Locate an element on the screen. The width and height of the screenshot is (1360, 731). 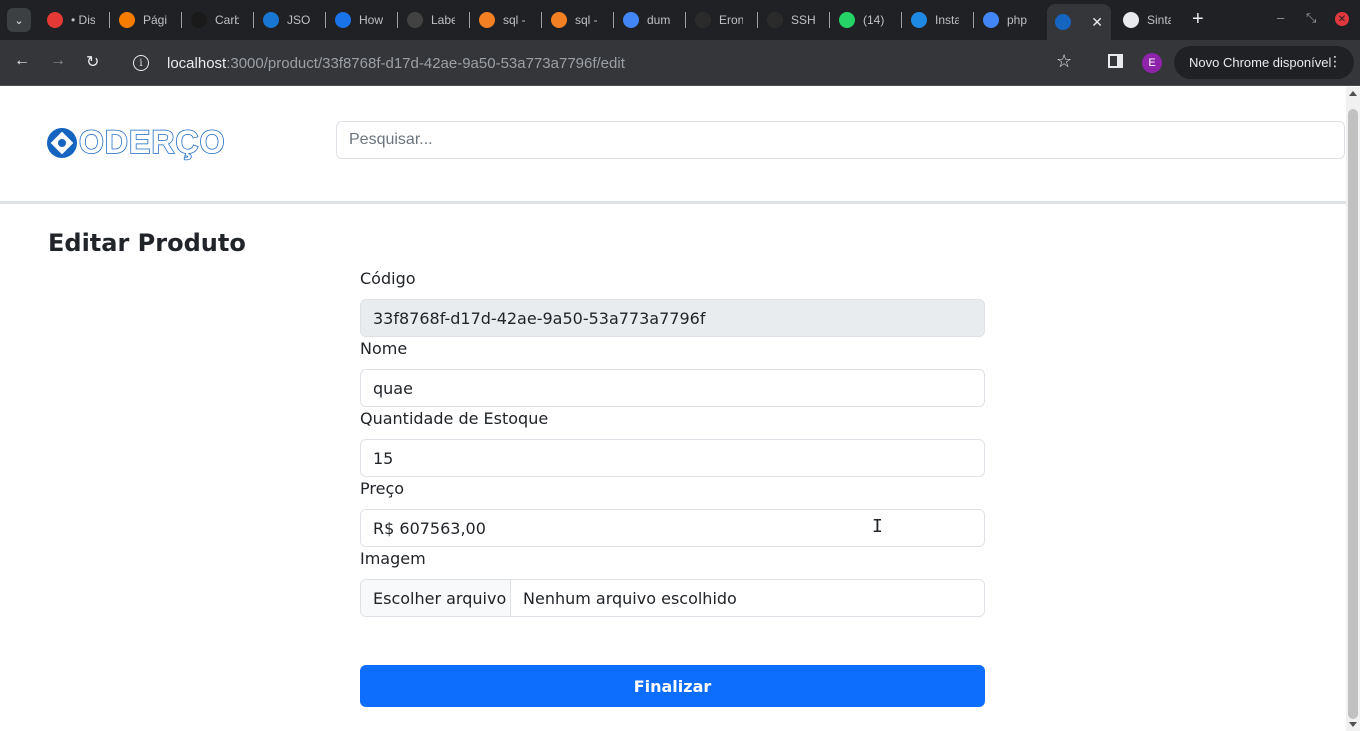
page-scrollbar is located at coordinates (1353, 409).